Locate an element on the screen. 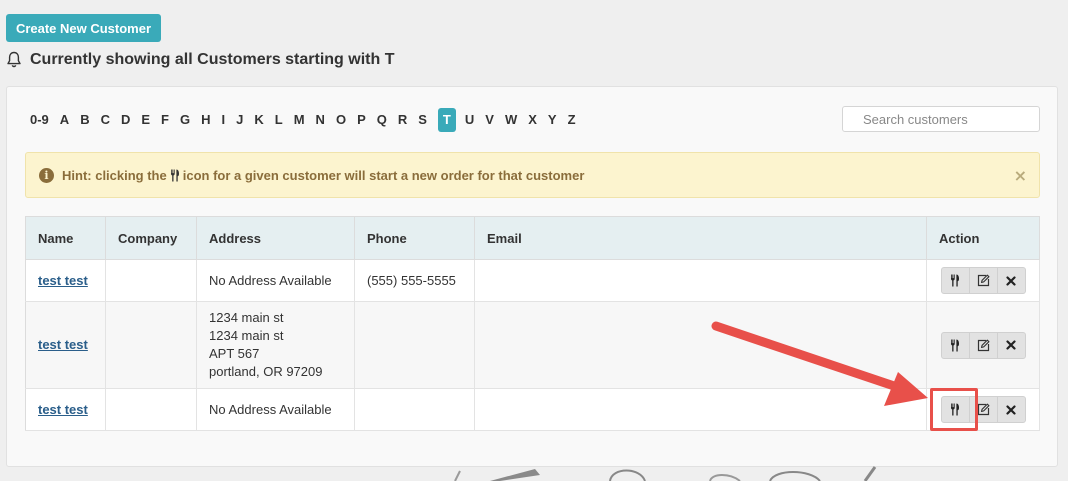  alpha-filter-k: K is located at coordinates (258, 120).